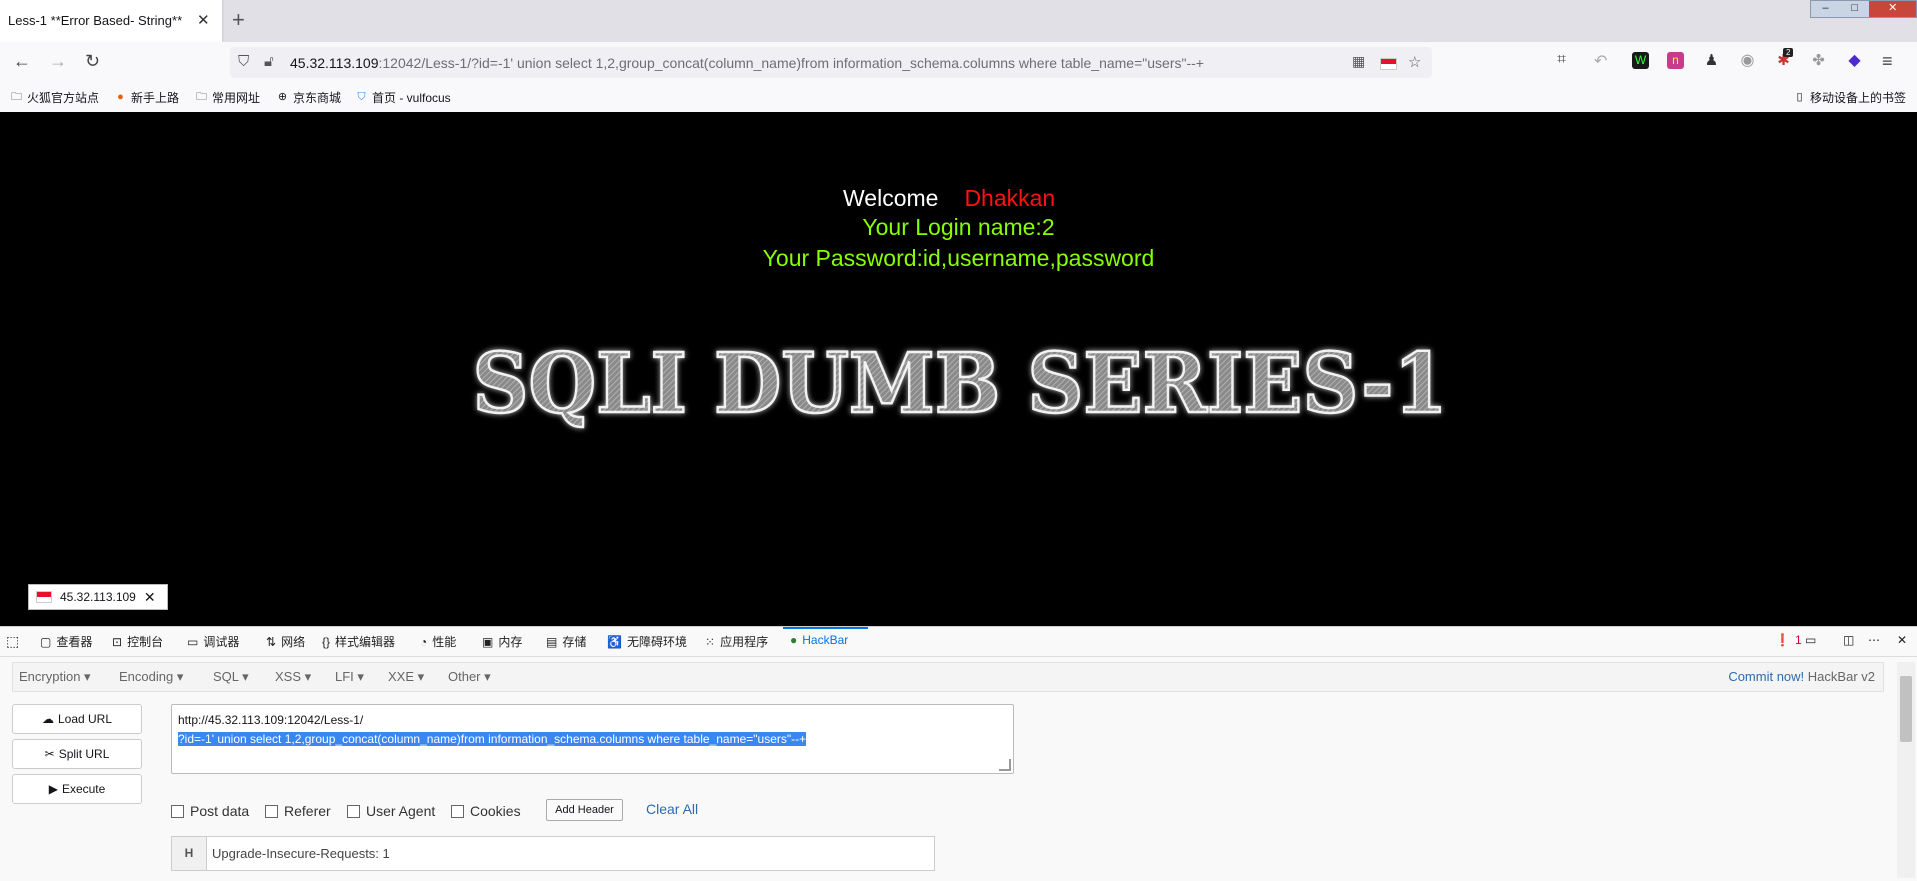  Describe the element at coordinates (1561, 60) in the screenshot. I see `screenshot-crop-icon: ⌗` at that location.